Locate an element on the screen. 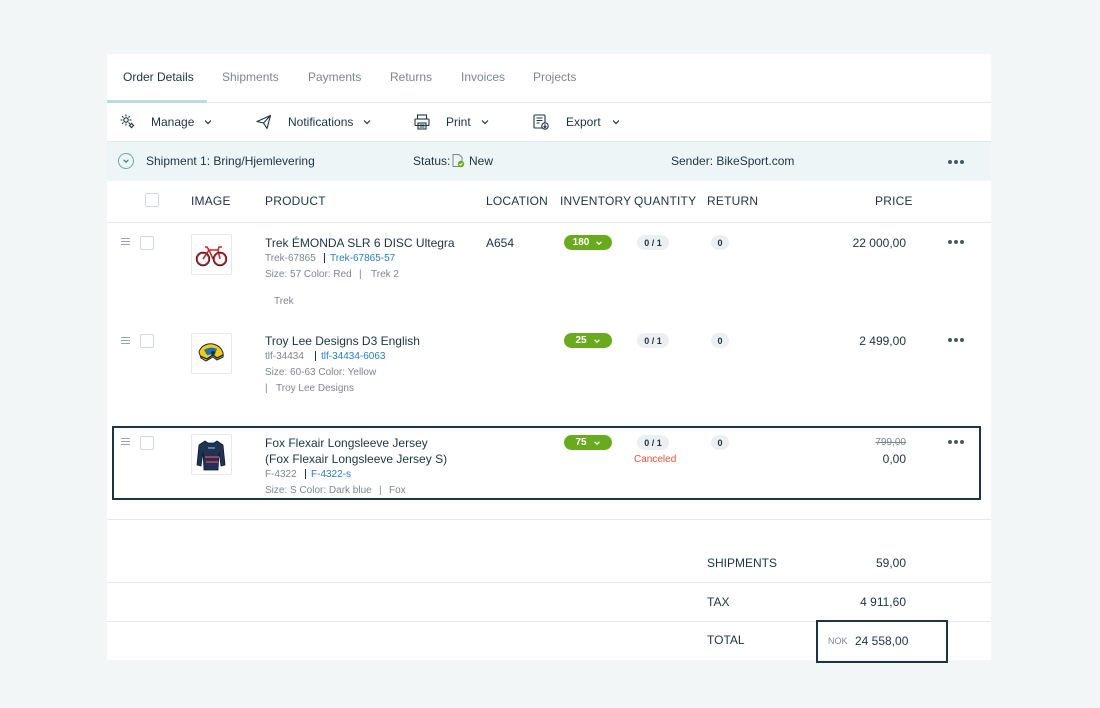  jersey-image is located at coordinates (211, 454).